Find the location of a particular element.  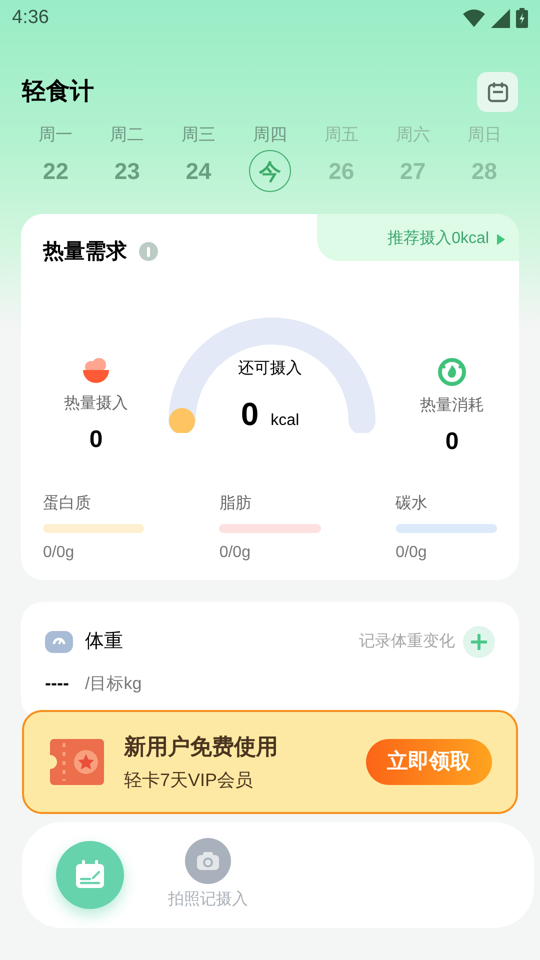

record-weight-button: 记录体重变化 is located at coordinates (427, 642).